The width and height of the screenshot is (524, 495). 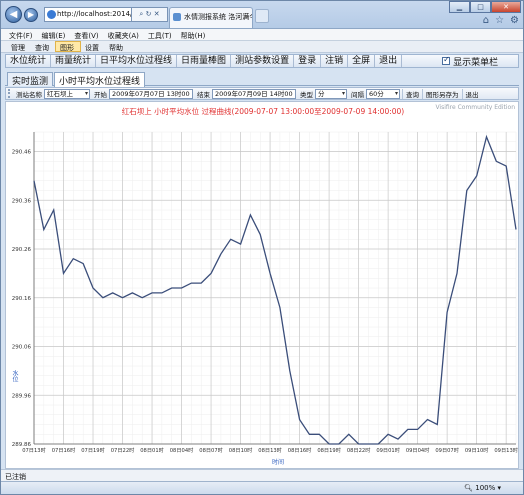 I want to click on x-tick-label: 08日16时, so click(x=300, y=450).